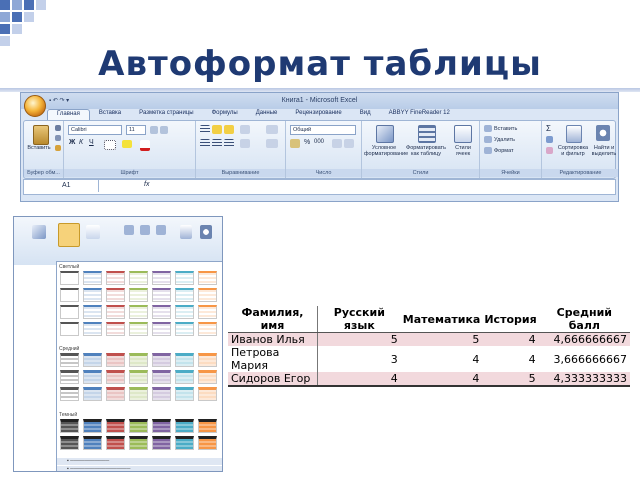 This screenshot has width=640, height=480. Describe the element at coordinates (386, 151) in the screenshot. I see `conditional-format-button: Условное форматирование` at that location.